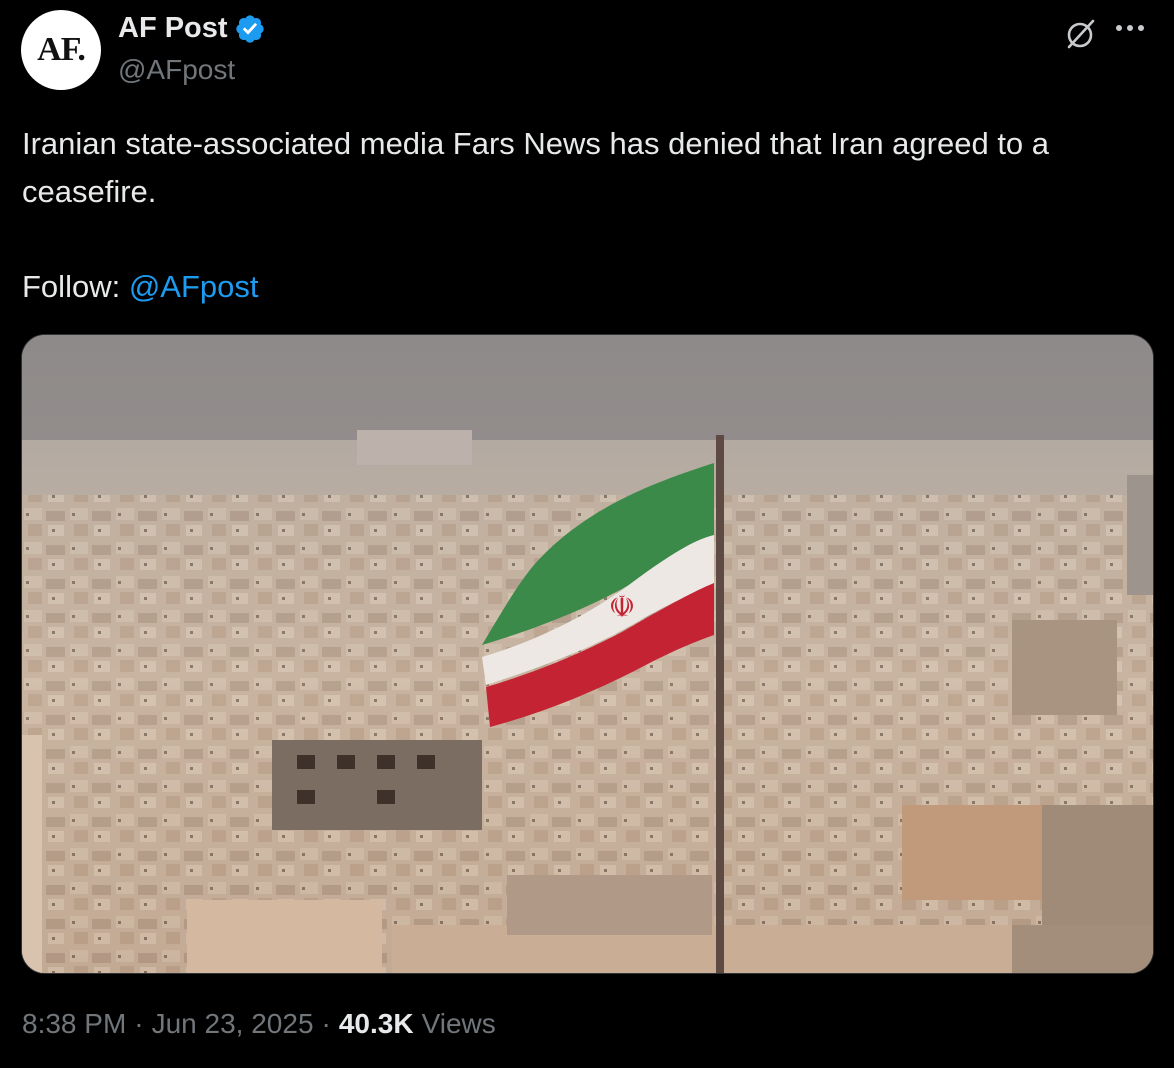  Describe the element at coordinates (173, 28) in the screenshot. I see `display-name: AF Post` at that location.